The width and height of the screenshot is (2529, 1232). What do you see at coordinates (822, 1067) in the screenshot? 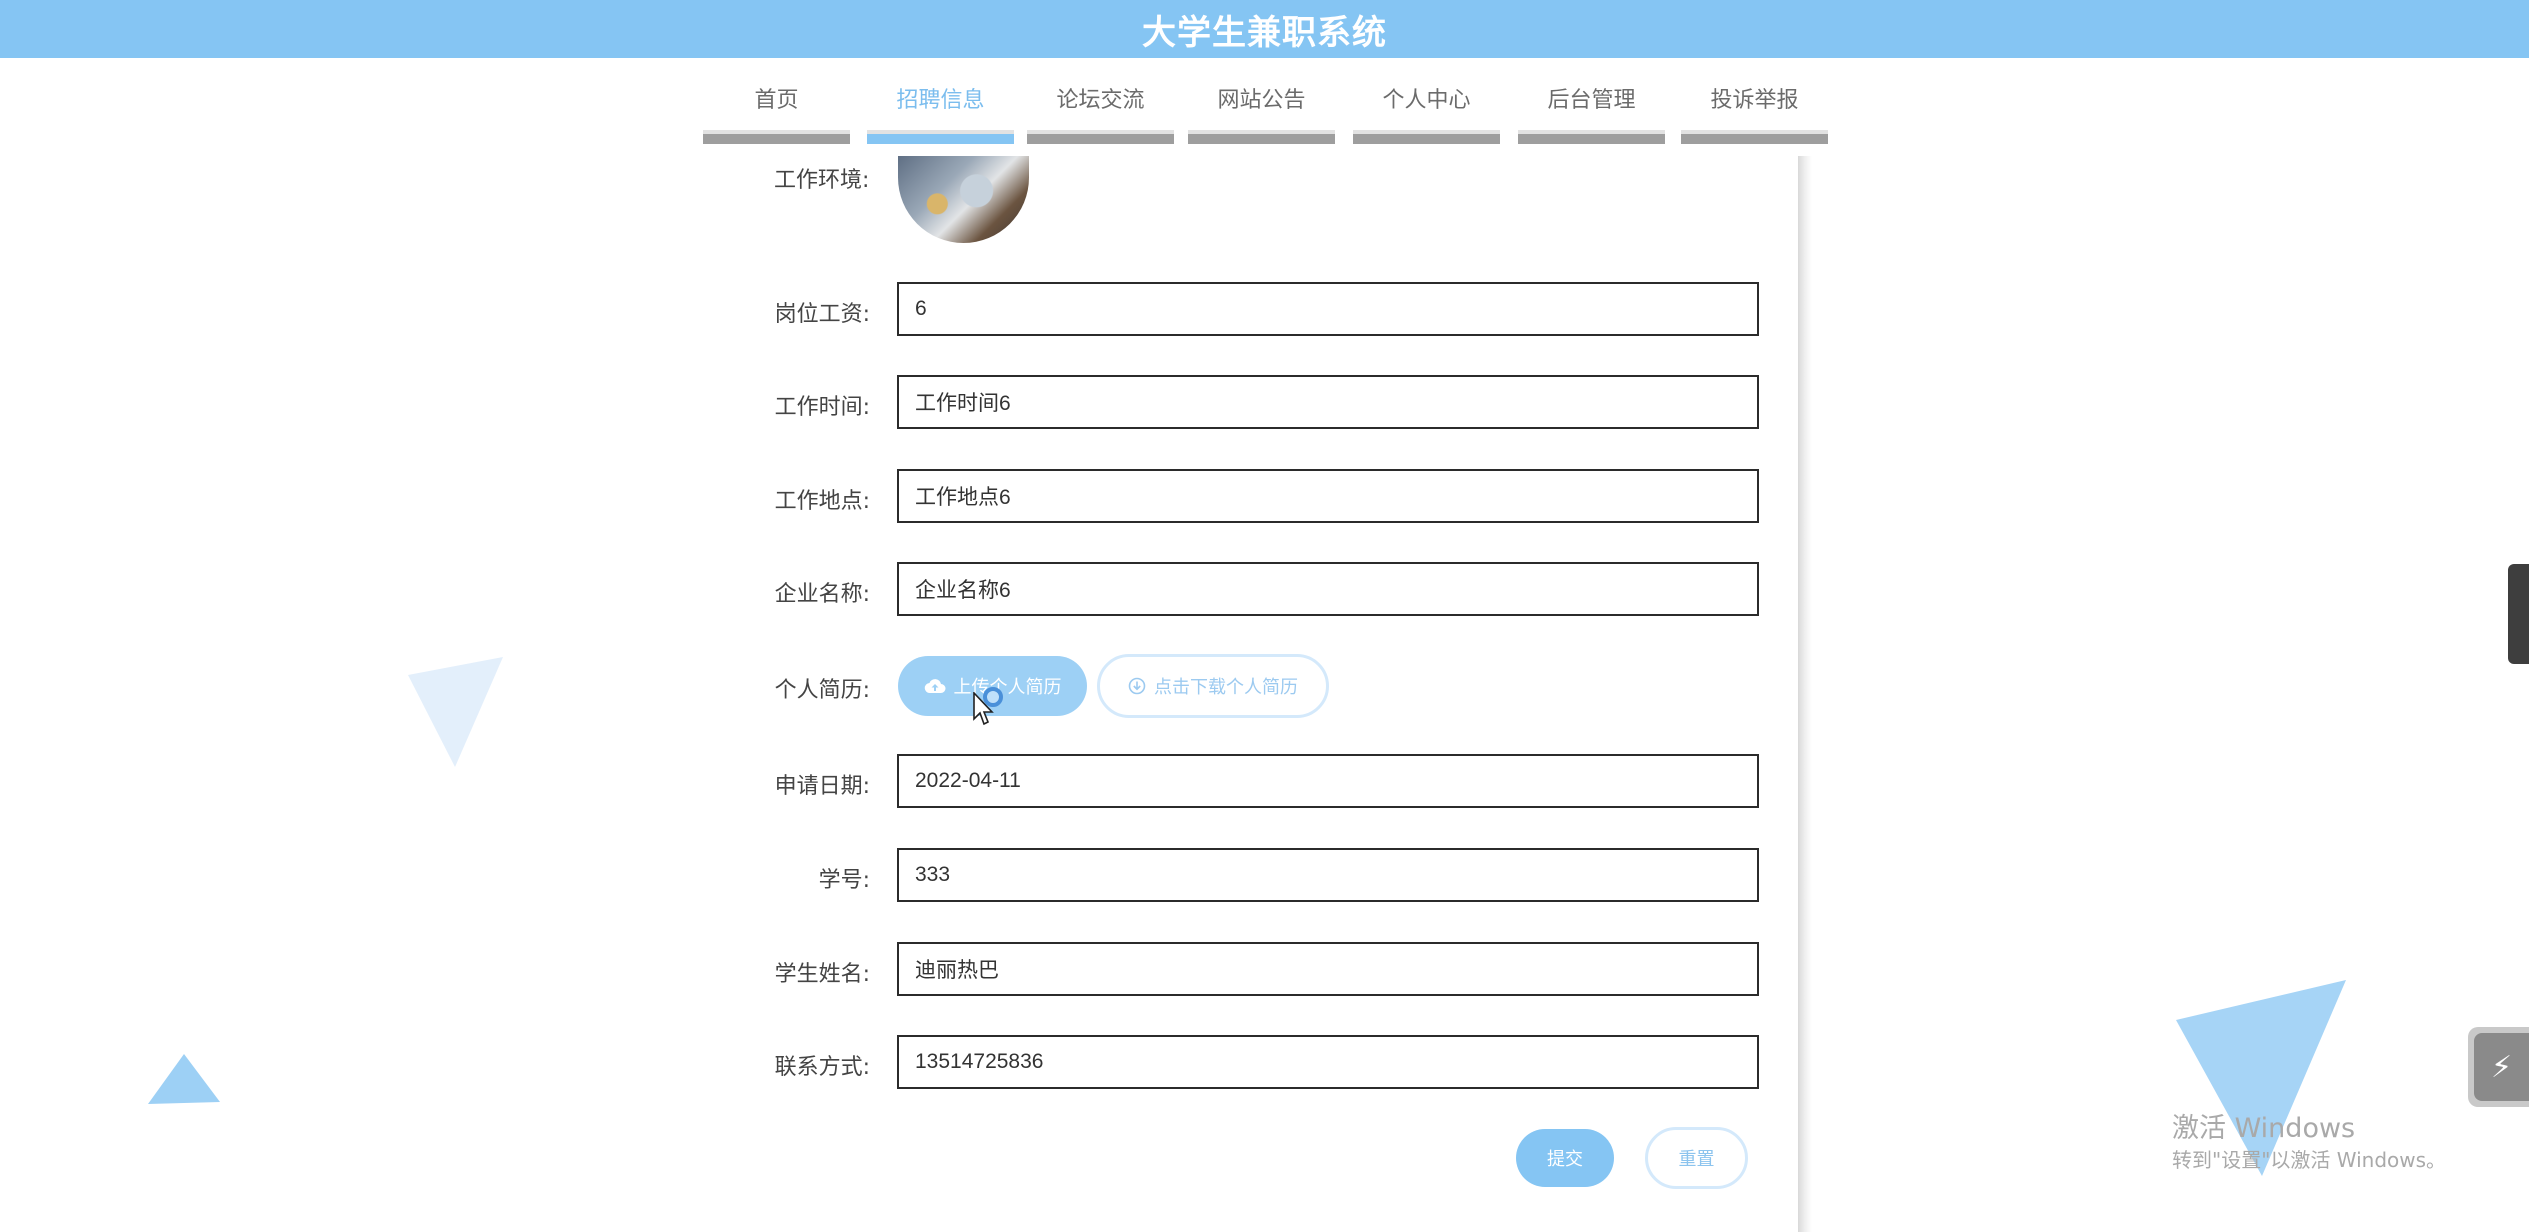
I see `field-label: 联系方式:` at bounding box center [822, 1067].